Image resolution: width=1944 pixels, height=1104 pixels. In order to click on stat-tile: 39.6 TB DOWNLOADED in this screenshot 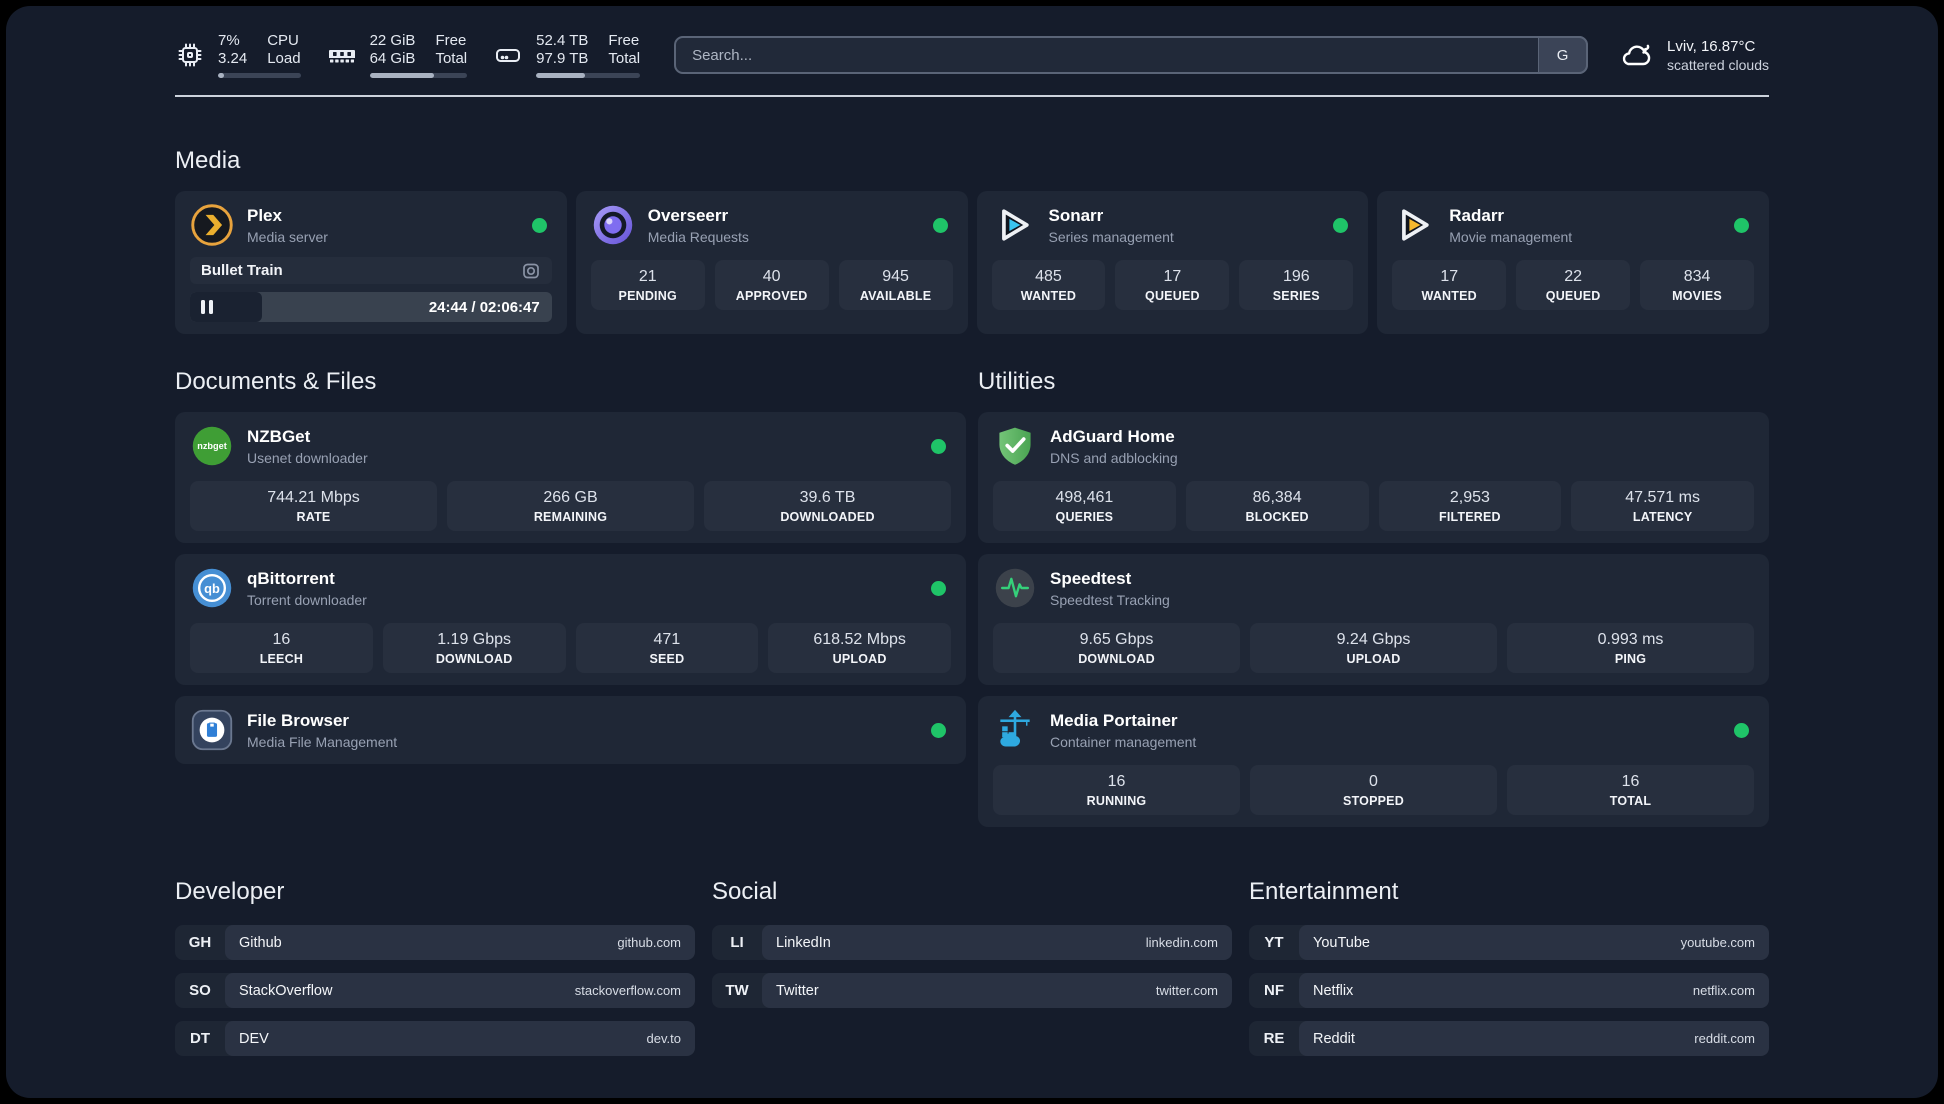, I will do `click(827, 506)`.